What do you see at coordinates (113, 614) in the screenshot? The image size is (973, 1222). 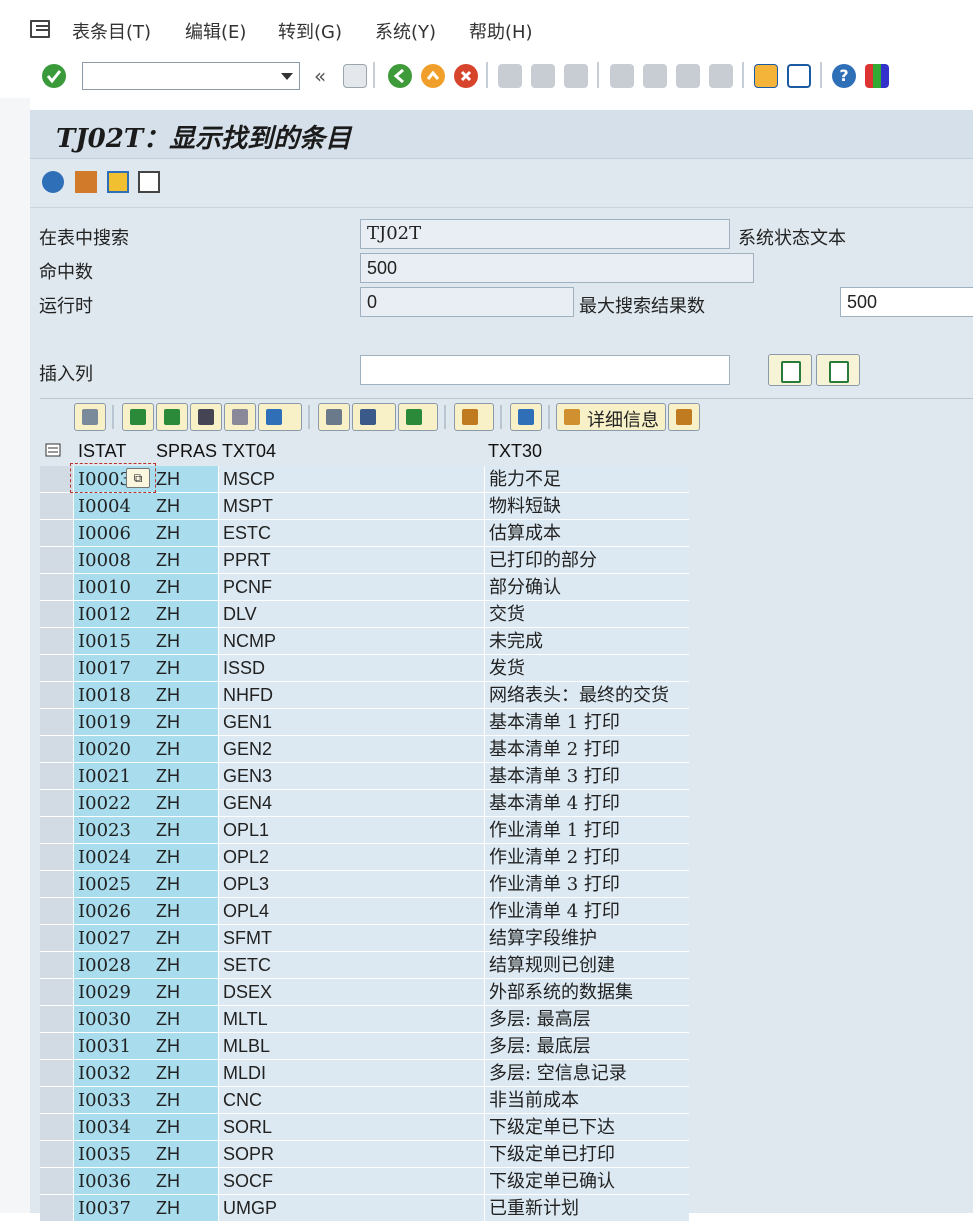 I see `cell-istat: I0012` at bounding box center [113, 614].